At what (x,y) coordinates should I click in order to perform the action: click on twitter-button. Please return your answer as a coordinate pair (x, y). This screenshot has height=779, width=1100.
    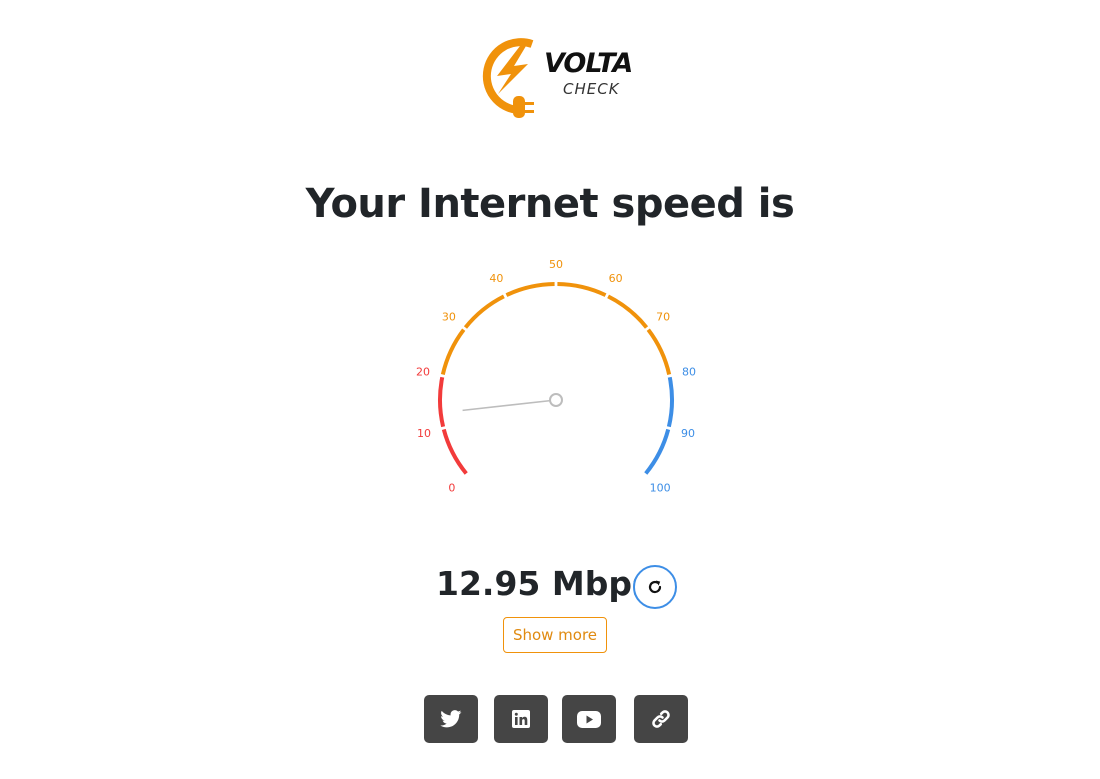
    Looking at the image, I should click on (451, 719).